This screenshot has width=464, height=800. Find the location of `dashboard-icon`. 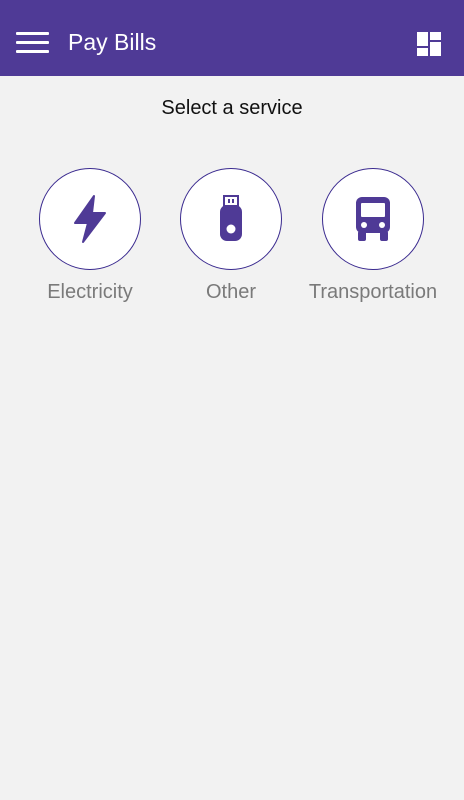

dashboard-icon is located at coordinates (429, 44).